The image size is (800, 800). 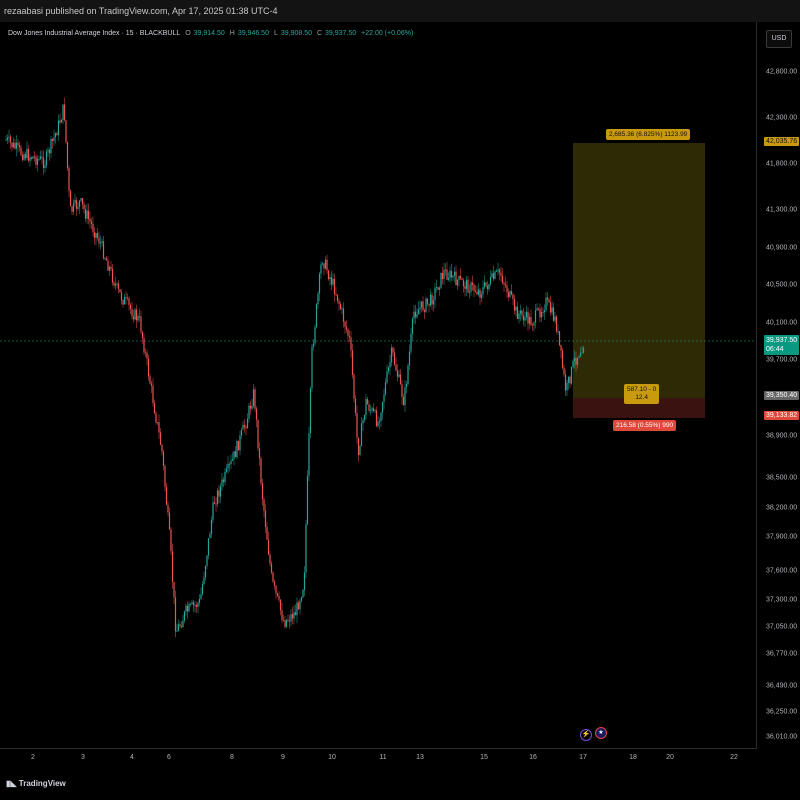 What do you see at coordinates (332, 757) in the screenshot?
I see `time-axis-tick: 10` at bounding box center [332, 757].